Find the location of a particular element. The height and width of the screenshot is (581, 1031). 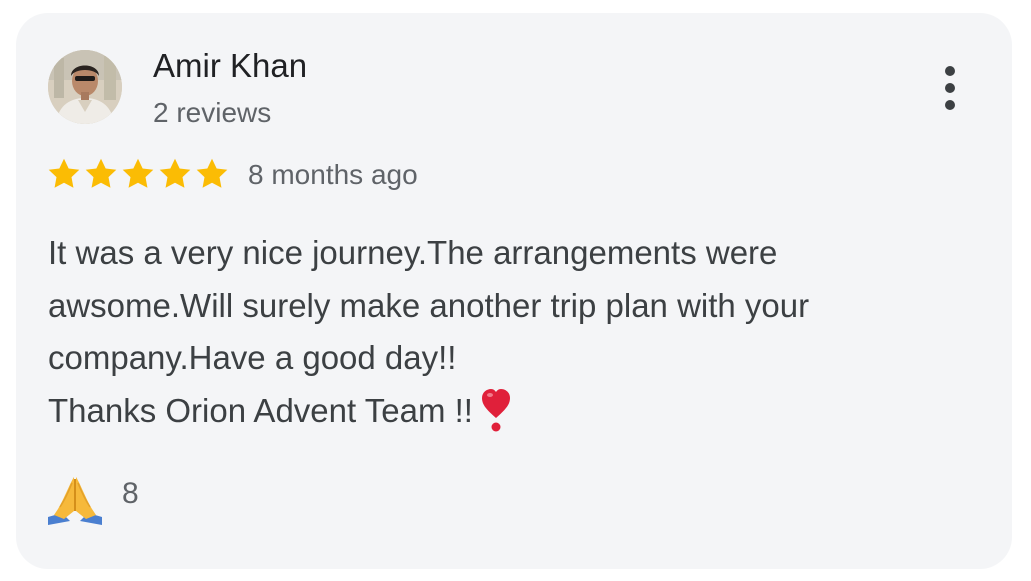

folded-hands-icon is located at coordinates (75, 500).